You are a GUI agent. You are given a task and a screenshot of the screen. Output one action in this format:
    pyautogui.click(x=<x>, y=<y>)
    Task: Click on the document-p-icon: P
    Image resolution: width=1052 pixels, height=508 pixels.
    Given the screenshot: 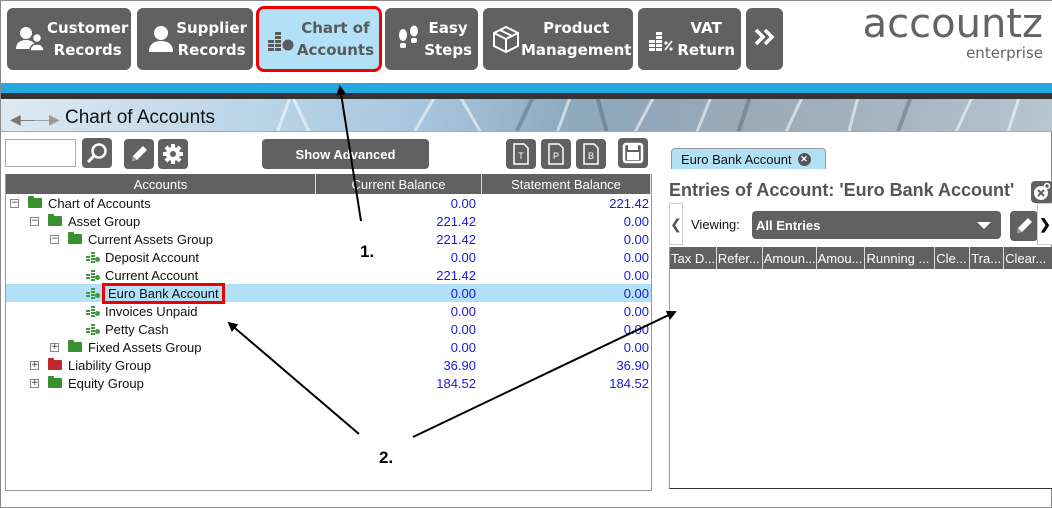 What is the action you would take?
    pyautogui.click(x=556, y=154)
    